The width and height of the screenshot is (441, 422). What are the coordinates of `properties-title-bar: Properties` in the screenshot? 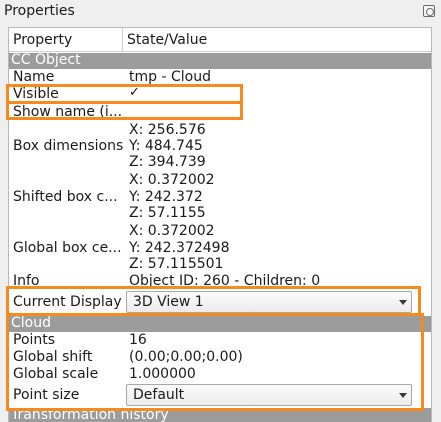 It's located at (220, 12).